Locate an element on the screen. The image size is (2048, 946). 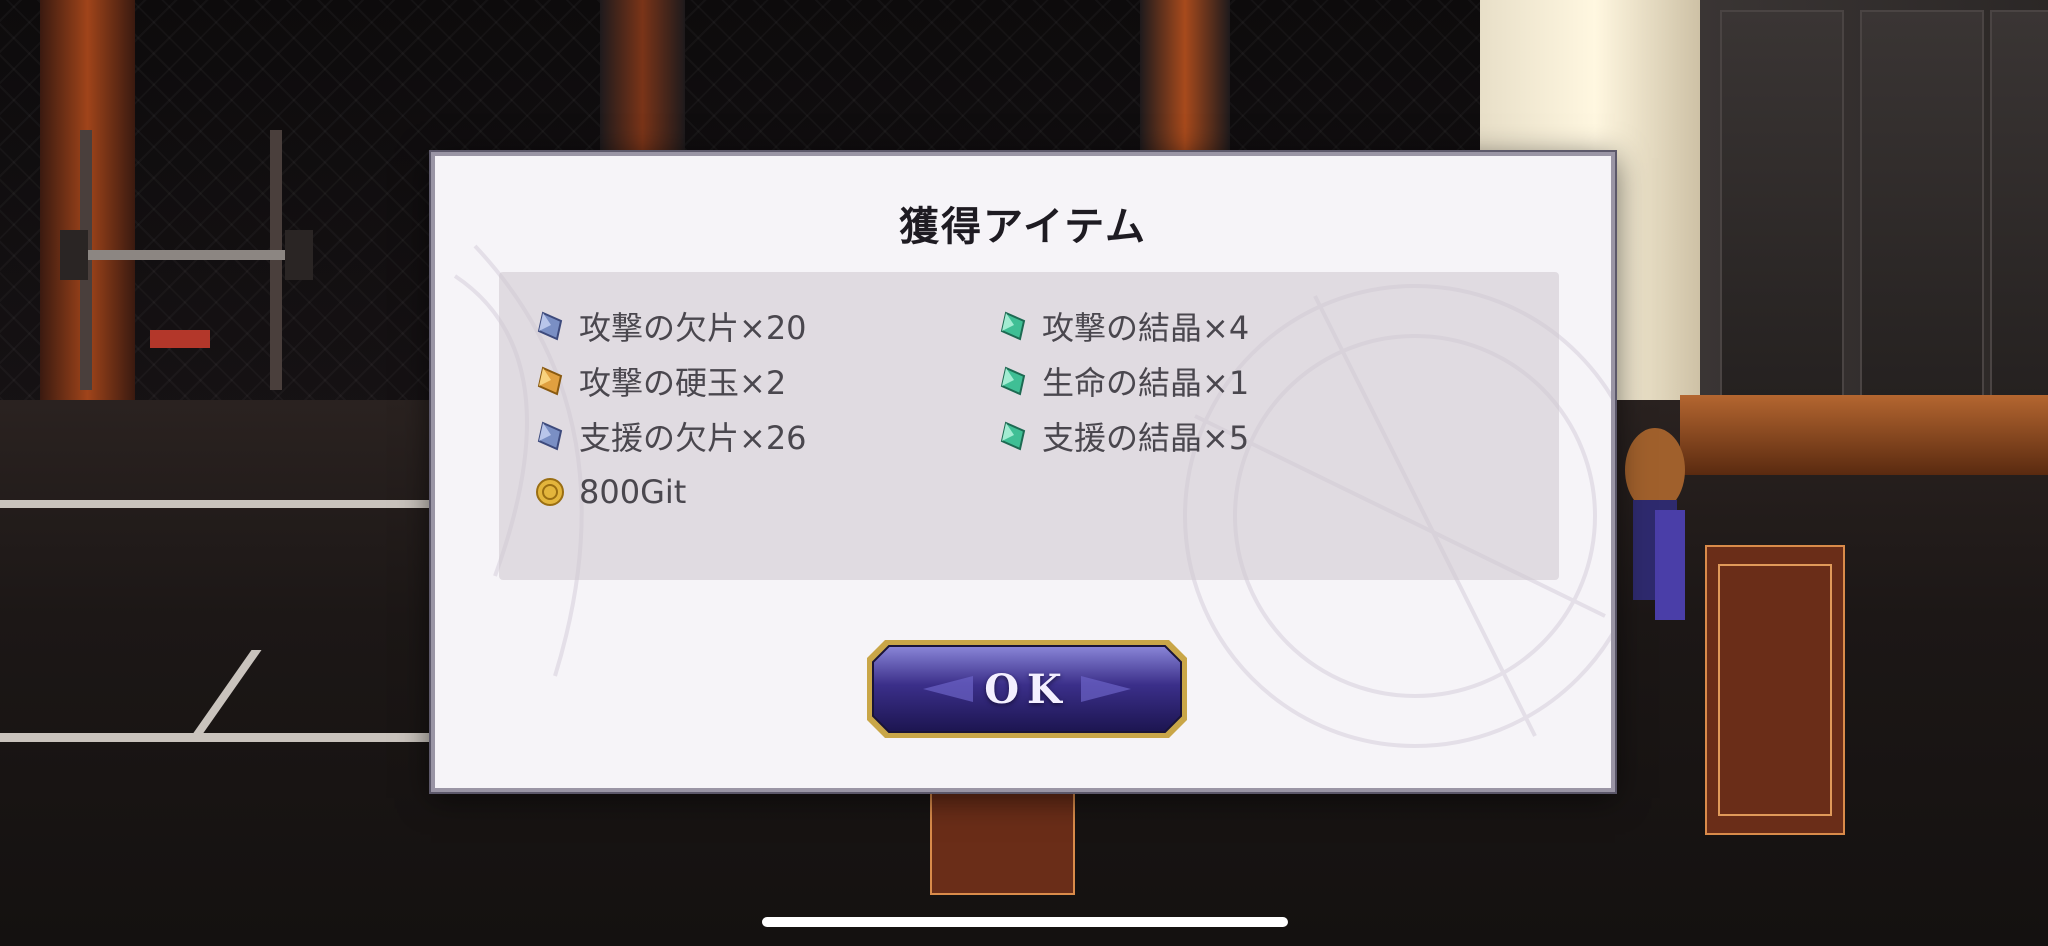
orange-crystal-icon is located at coordinates (550, 381).